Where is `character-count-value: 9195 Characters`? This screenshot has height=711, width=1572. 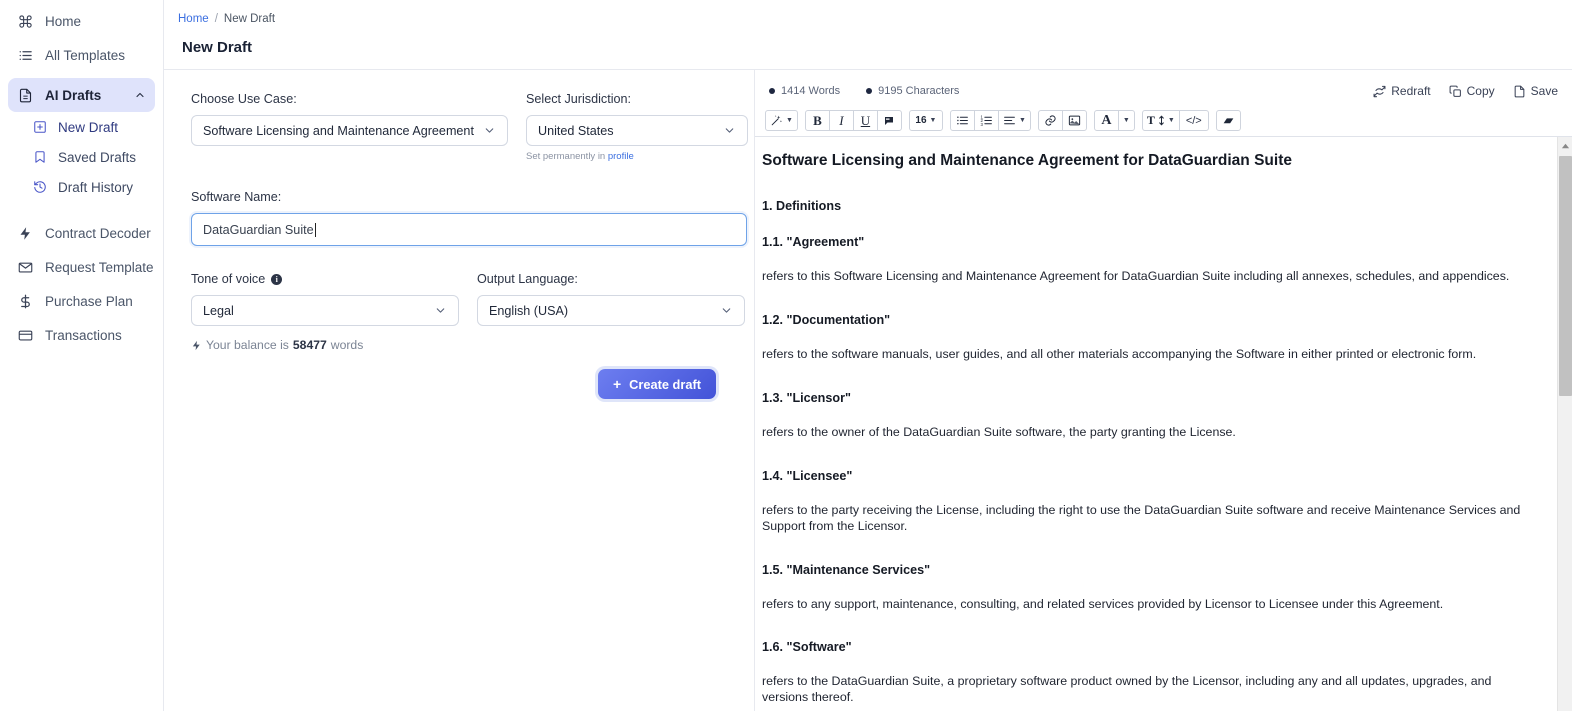
character-count-value: 9195 Characters is located at coordinates (919, 91).